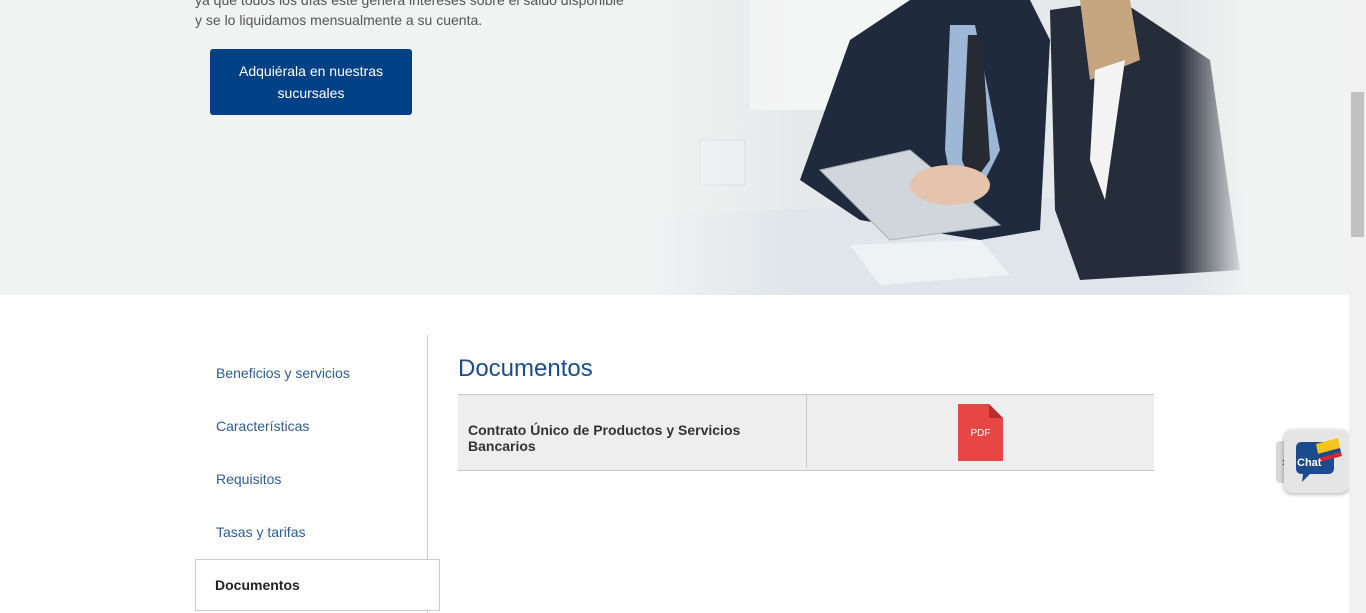  What do you see at coordinates (1357, 306) in the screenshot?
I see `page-scrollbar` at bounding box center [1357, 306].